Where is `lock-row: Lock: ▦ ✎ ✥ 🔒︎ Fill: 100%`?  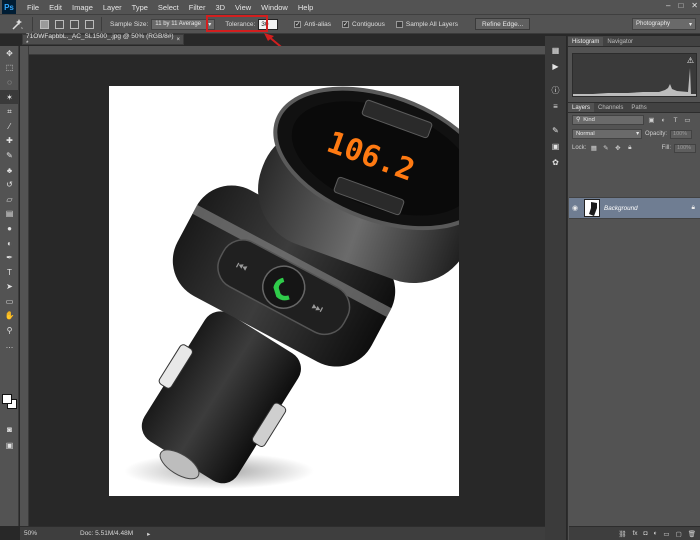
lock-row: Lock: ▦ ✎ ✥ 🔒︎ Fill: 100% is located at coordinates (634, 148).